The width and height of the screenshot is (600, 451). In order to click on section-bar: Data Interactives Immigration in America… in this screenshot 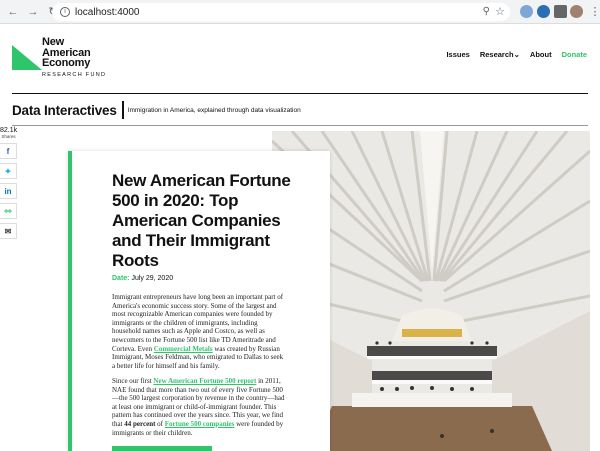, I will do `click(300, 110)`.